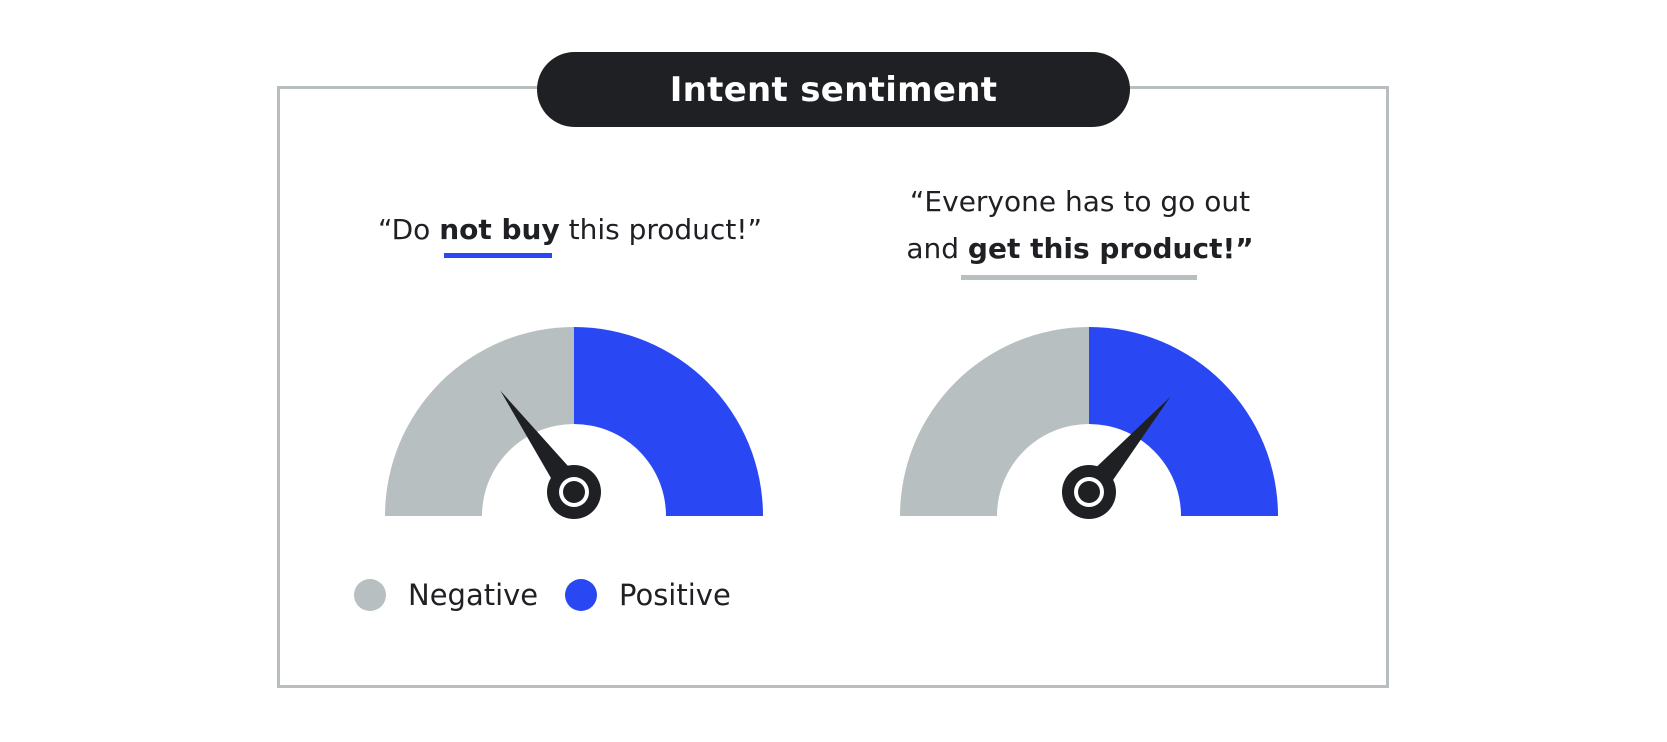 Image resolution: width=1667 pixels, height=742 pixels. What do you see at coordinates (831, 423) in the screenshot?
I see `gauges` at bounding box center [831, 423].